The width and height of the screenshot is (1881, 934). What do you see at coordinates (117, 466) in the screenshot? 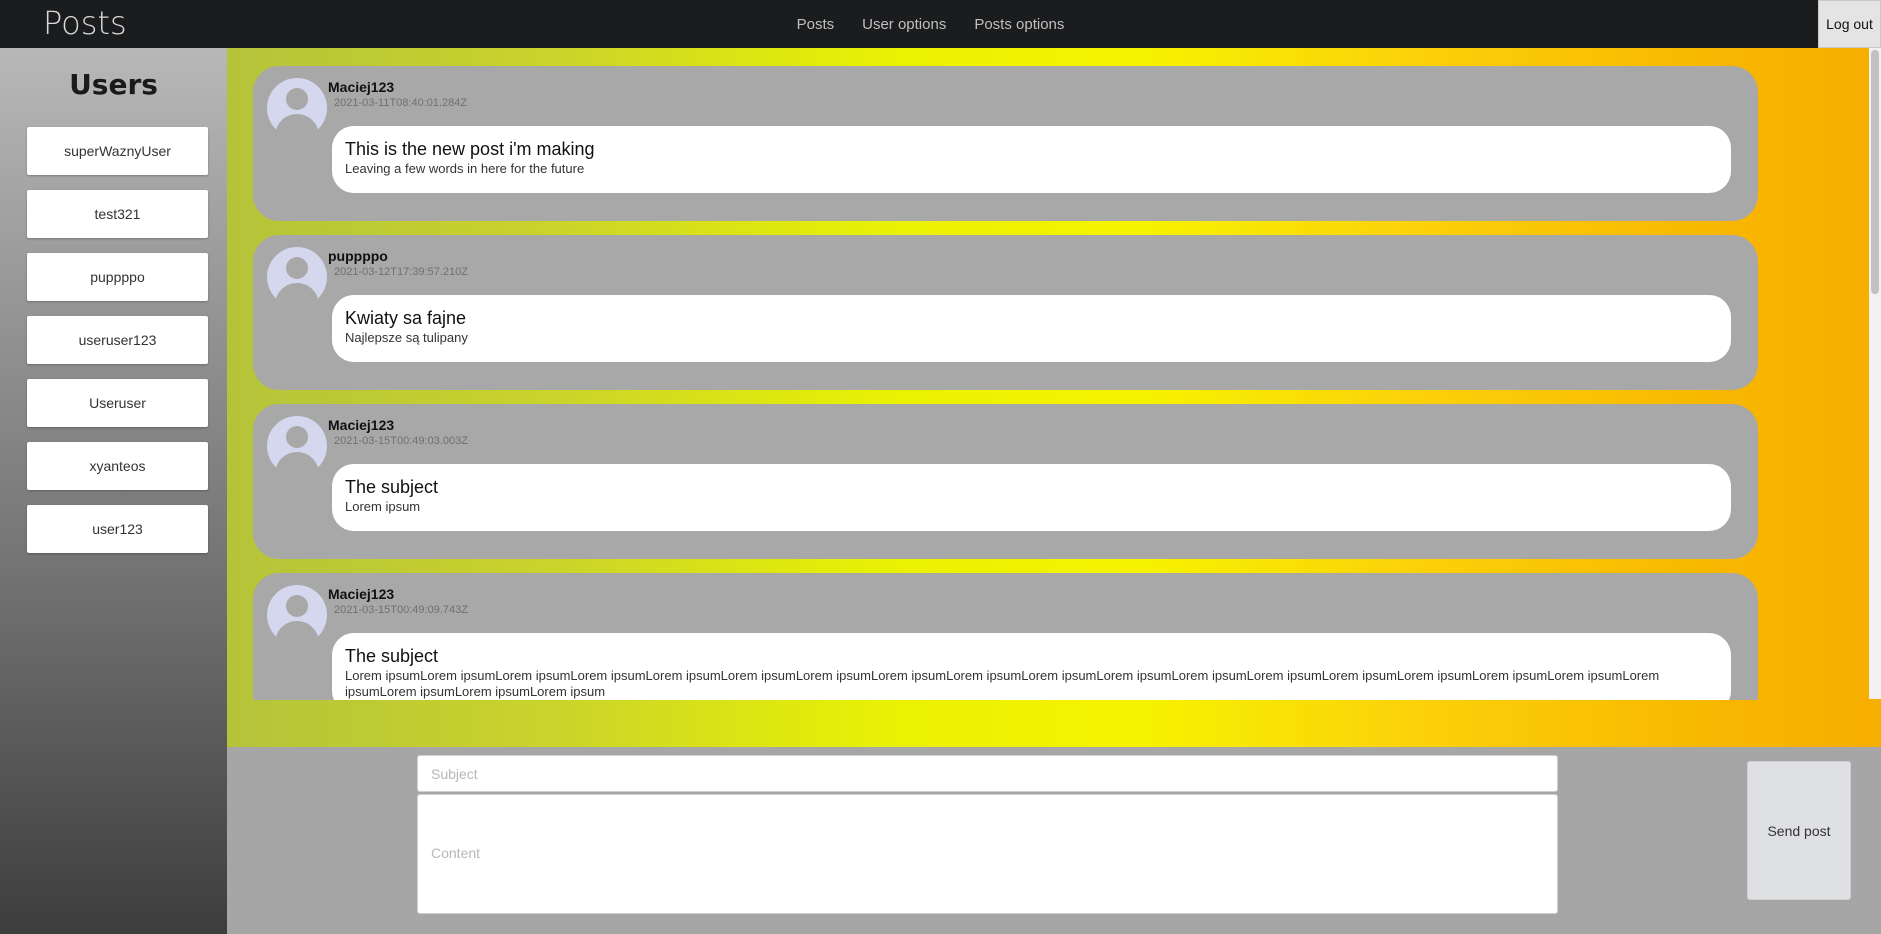
I see `user-item: xyanteos` at bounding box center [117, 466].